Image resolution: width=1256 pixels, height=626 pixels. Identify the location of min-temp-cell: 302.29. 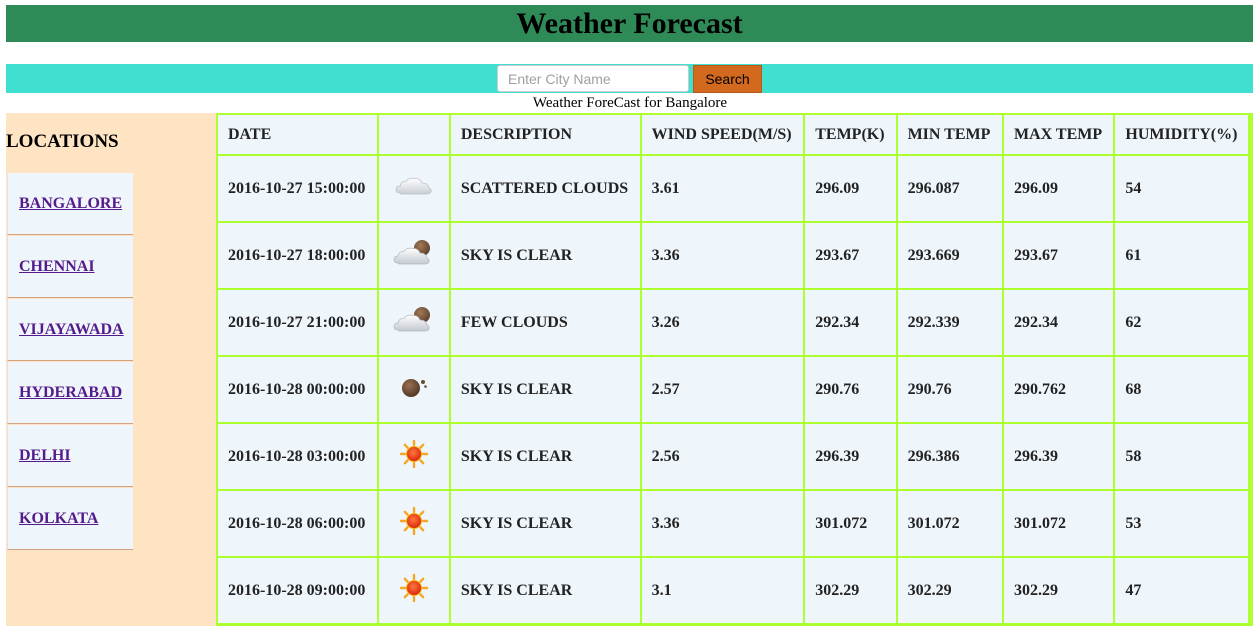
(949, 590).